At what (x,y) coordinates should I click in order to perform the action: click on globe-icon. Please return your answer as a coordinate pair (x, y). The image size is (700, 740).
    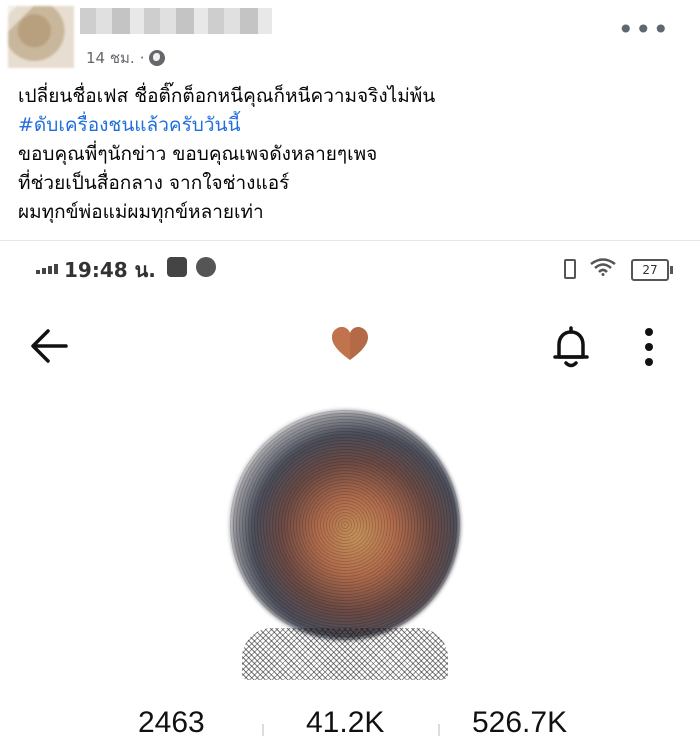
    Looking at the image, I should click on (157, 58).